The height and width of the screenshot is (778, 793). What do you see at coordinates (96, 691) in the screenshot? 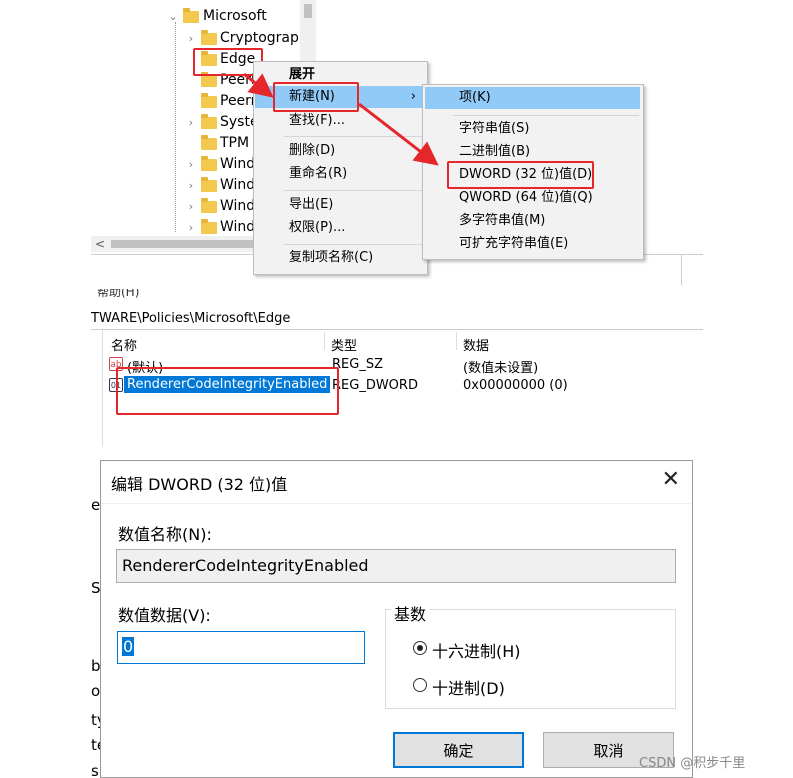
I see `background-text-fragment: o` at bounding box center [96, 691].